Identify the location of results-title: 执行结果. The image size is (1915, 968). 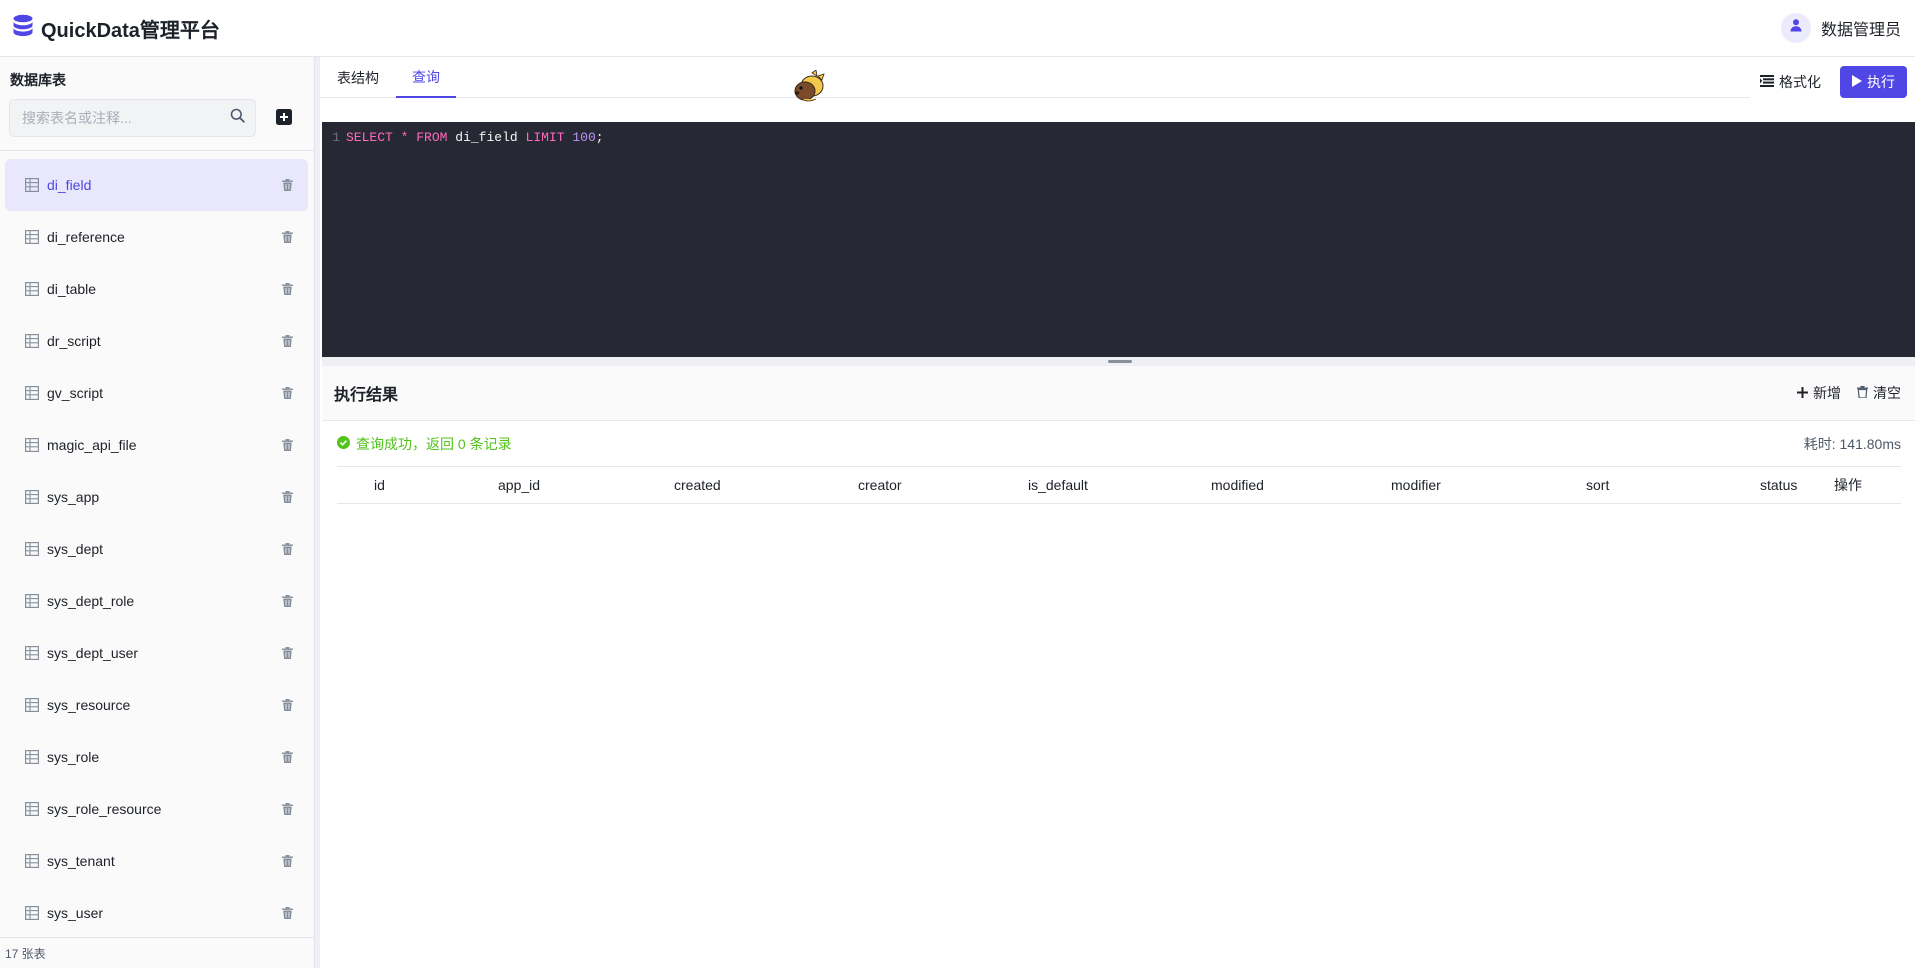
(366, 395).